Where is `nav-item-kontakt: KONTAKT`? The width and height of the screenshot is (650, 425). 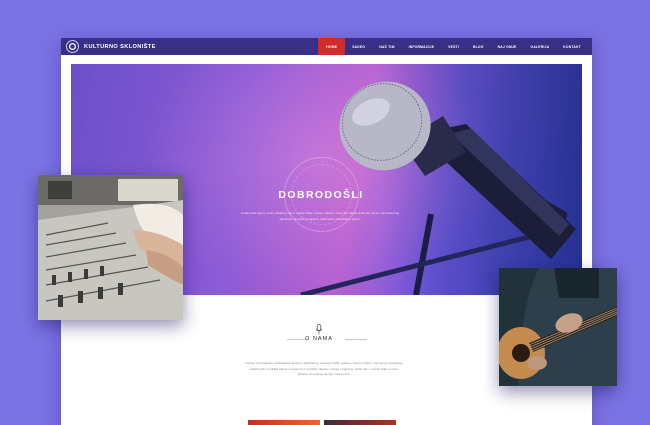 nav-item-kontakt: KONTAKT is located at coordinates (572, 46).